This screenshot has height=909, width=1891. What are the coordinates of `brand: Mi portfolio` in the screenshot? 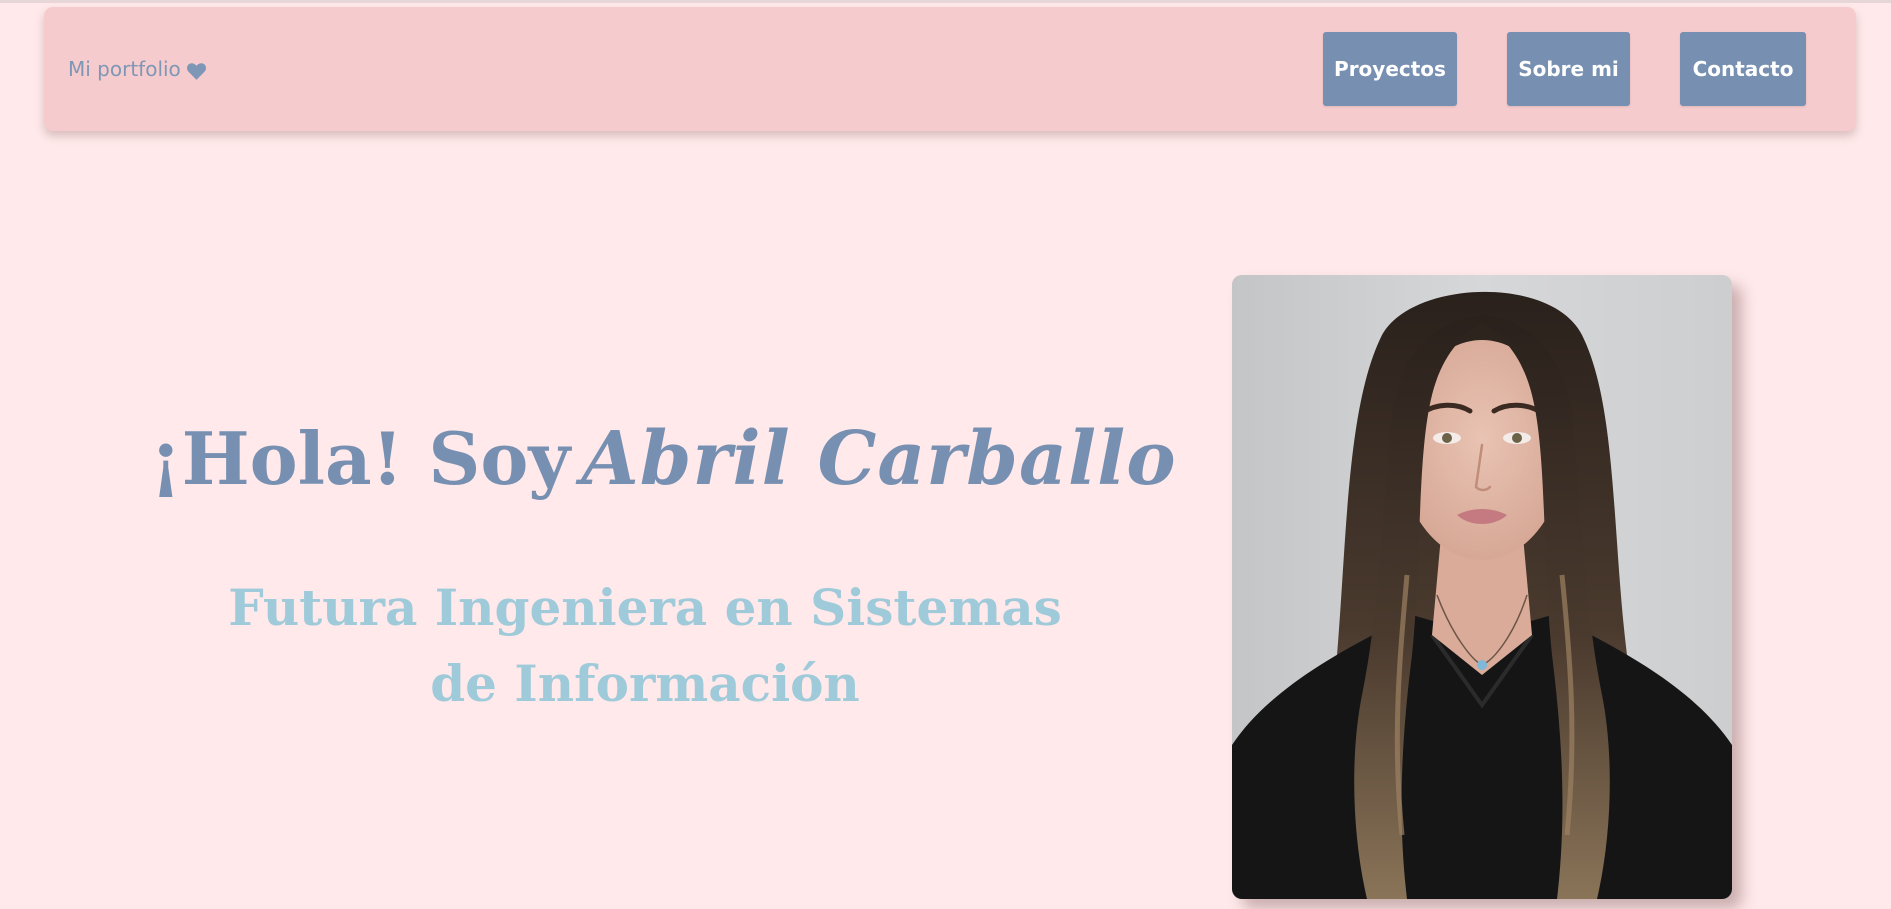 It's located at (137, 69).